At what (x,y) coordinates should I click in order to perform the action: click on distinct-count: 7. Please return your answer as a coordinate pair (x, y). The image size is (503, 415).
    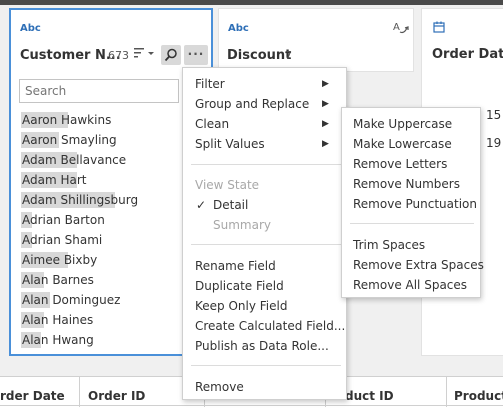
    Looking at the image, I should click on (288, 55).